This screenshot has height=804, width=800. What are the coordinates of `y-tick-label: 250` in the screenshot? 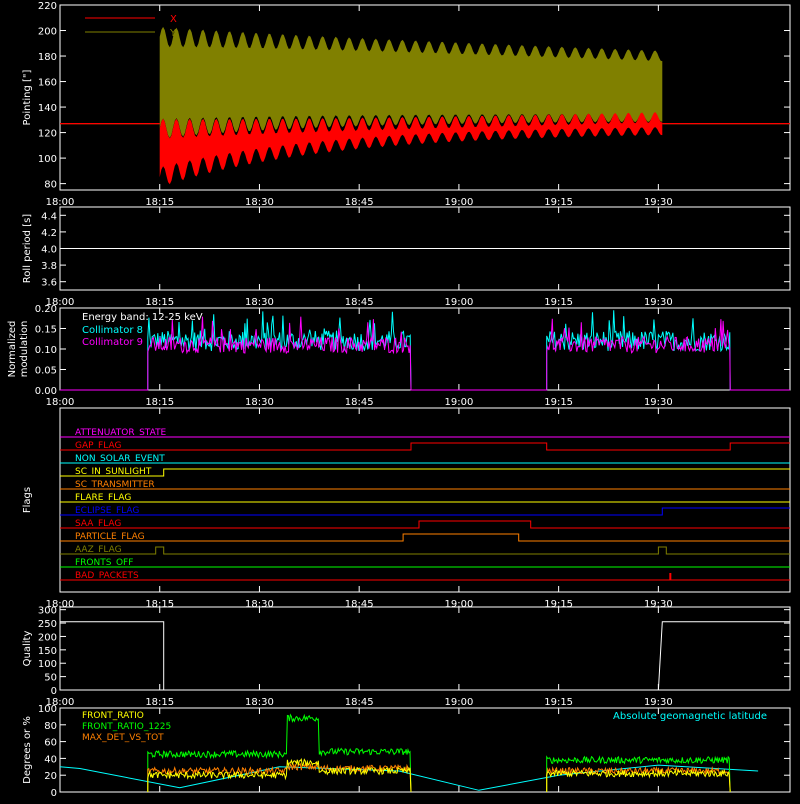 It's located at (47, 624).